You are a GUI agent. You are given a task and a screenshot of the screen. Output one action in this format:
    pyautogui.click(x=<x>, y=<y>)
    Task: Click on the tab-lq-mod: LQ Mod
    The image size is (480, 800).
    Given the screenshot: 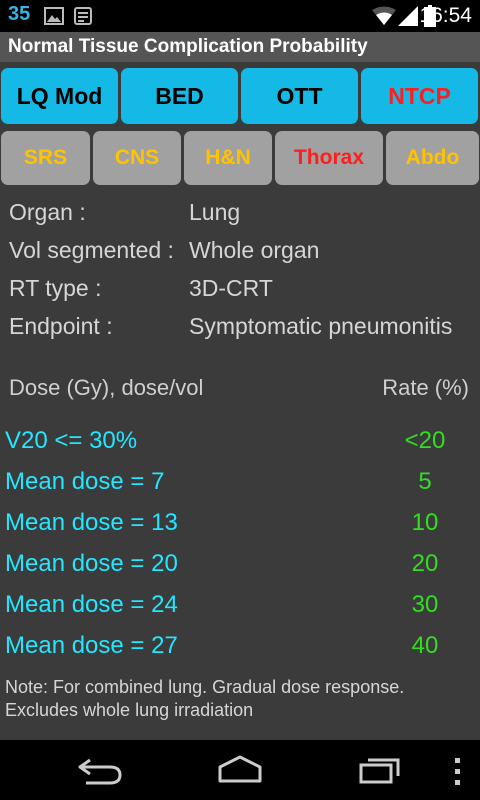 What is the action you would take?
    pyautogui.click(x=59, y=96)
    